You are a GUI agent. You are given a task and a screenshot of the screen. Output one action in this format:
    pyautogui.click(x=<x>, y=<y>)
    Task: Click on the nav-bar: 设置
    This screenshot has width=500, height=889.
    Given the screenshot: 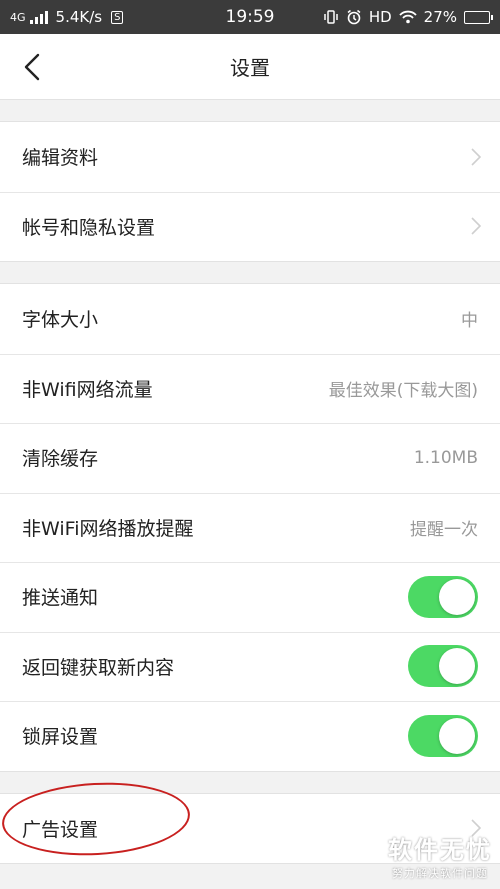 What is the action you would take?
    pyautogui.click(x=250, y=67)
    